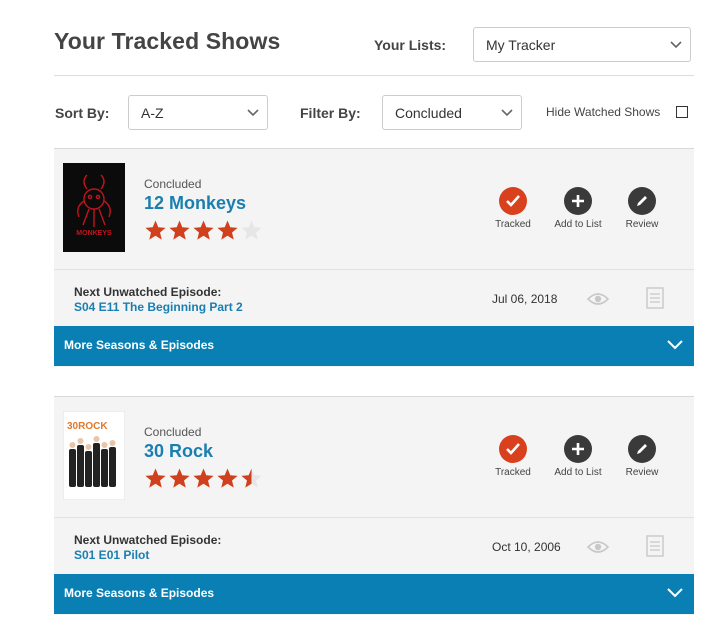 Image resolution: width=712 pixels, height=629 pixels. I want to click on header-divider, so click(374, 75).